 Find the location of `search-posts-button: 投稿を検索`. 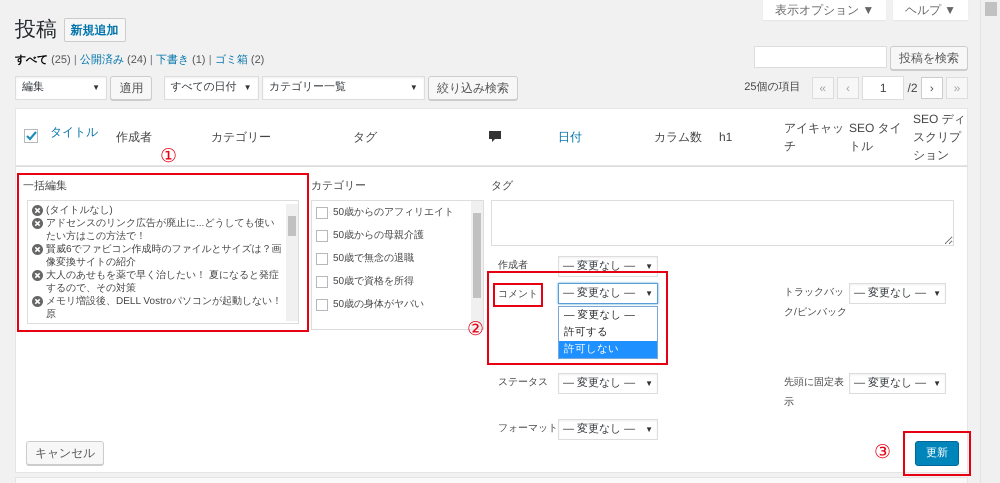

search-posts-button: 投稿を検索 is located at coordinates (929, 58).